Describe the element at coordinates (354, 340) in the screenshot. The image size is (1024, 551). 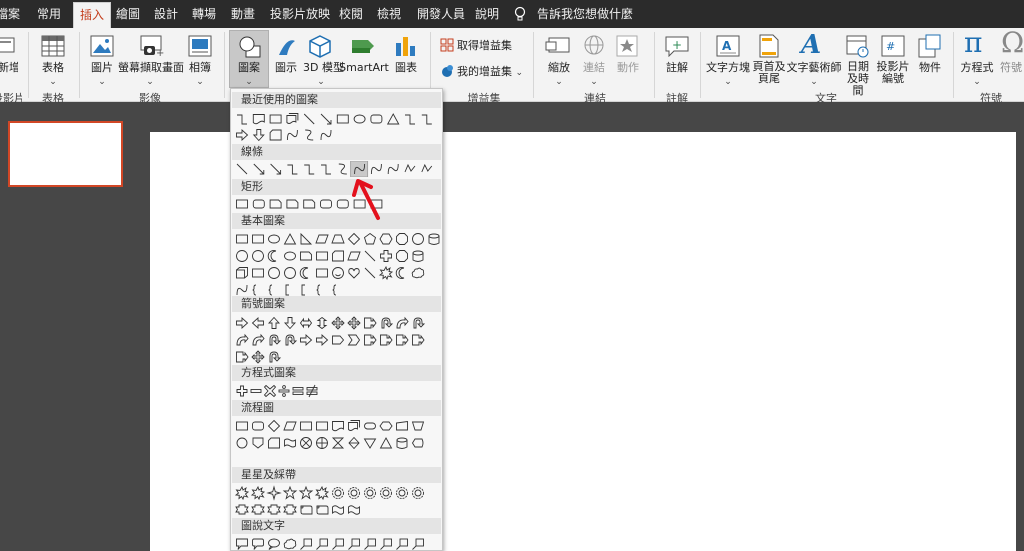
I see `chevron-shape` at that location.